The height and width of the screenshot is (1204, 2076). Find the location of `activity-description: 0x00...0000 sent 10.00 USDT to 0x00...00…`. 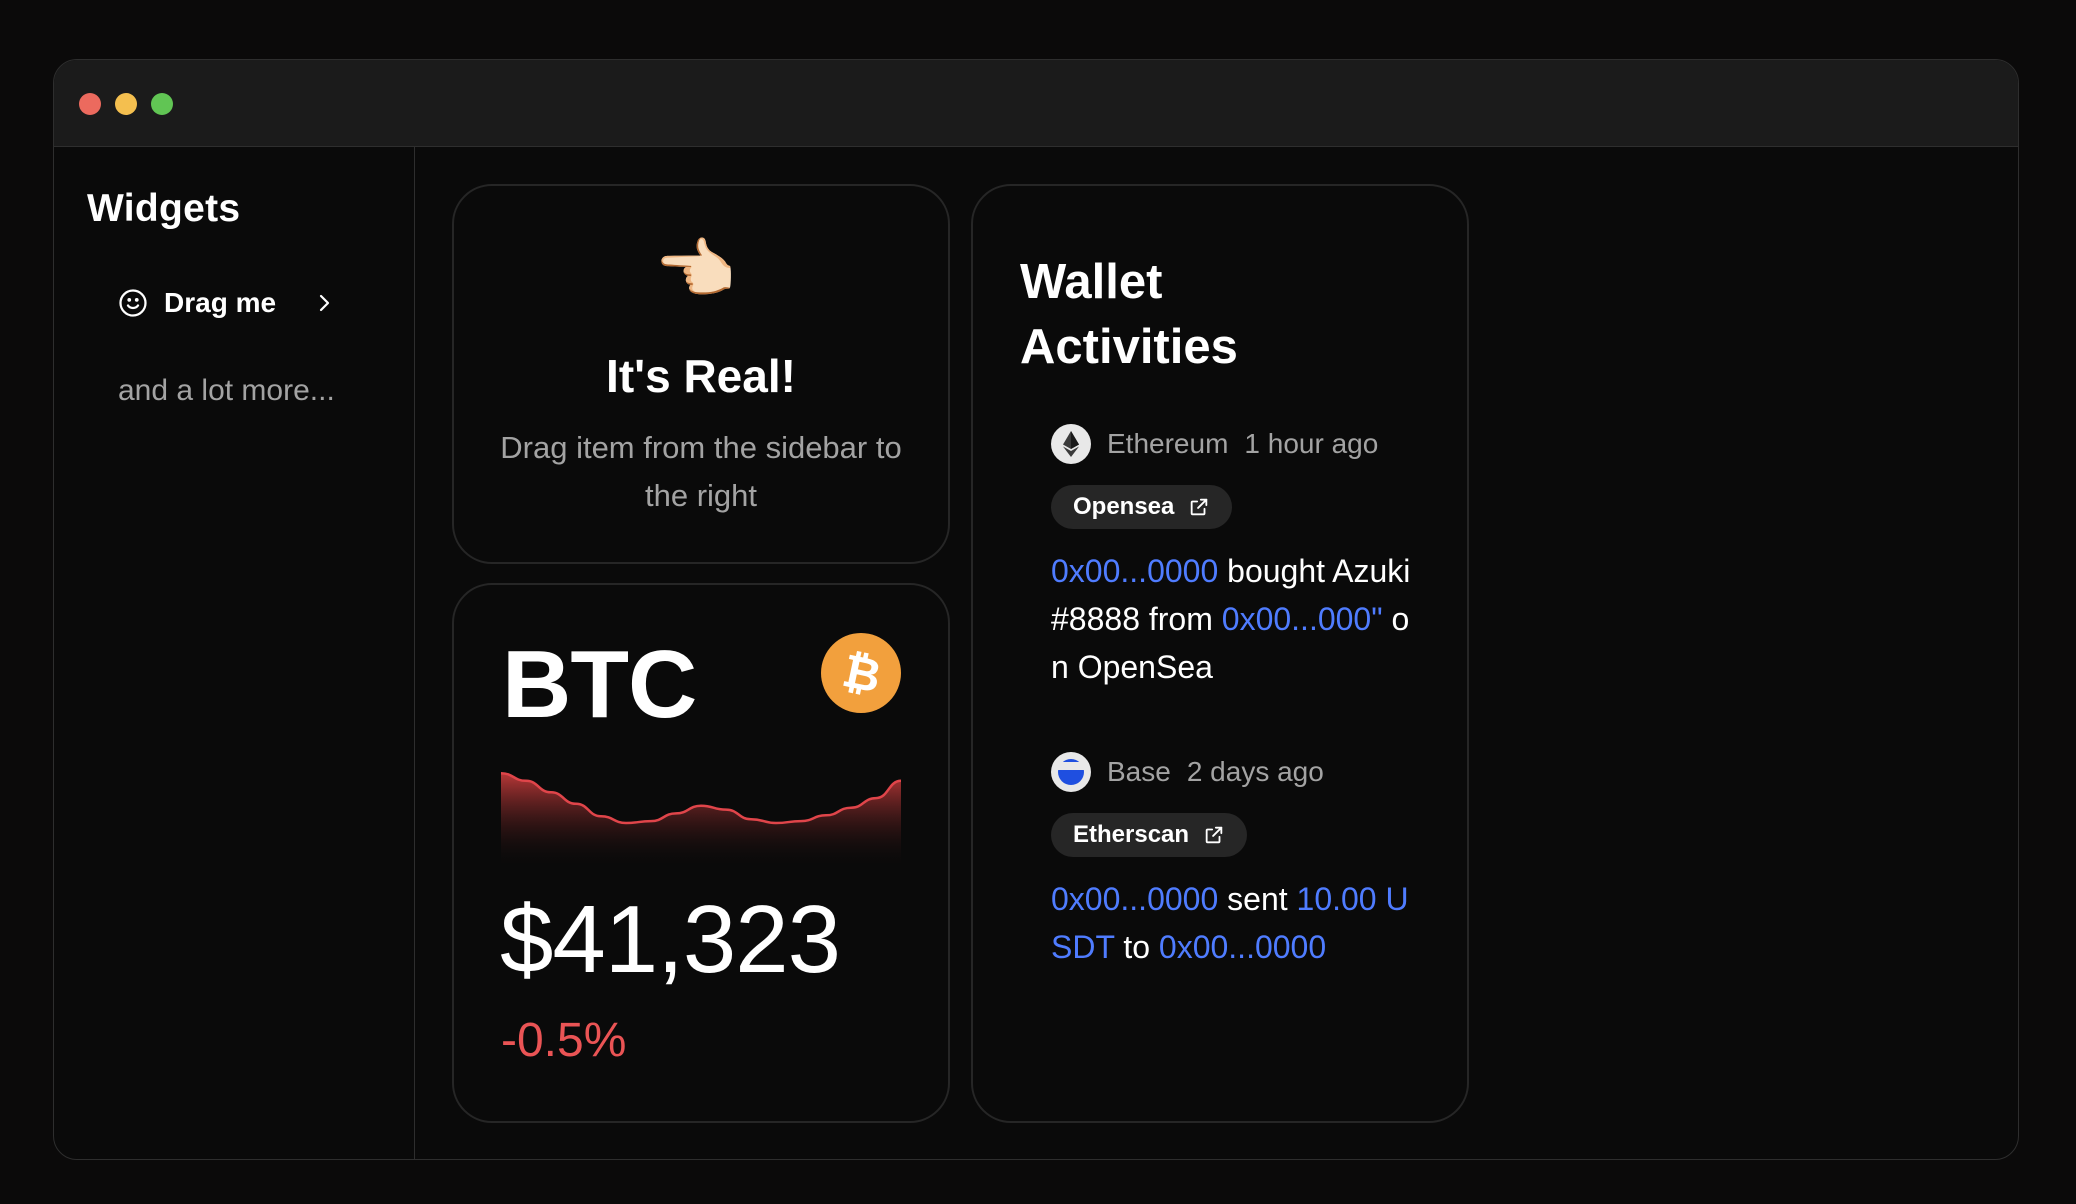

activity-description: 0x00...0000 sent 10.00 USDT to 0x00...00… is located at coordinates (1231, 923).